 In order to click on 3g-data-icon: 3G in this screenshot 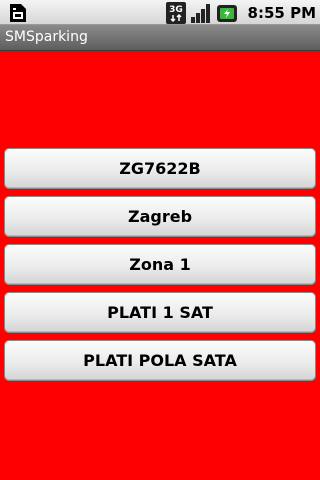, I will do `click(175, 12)`.